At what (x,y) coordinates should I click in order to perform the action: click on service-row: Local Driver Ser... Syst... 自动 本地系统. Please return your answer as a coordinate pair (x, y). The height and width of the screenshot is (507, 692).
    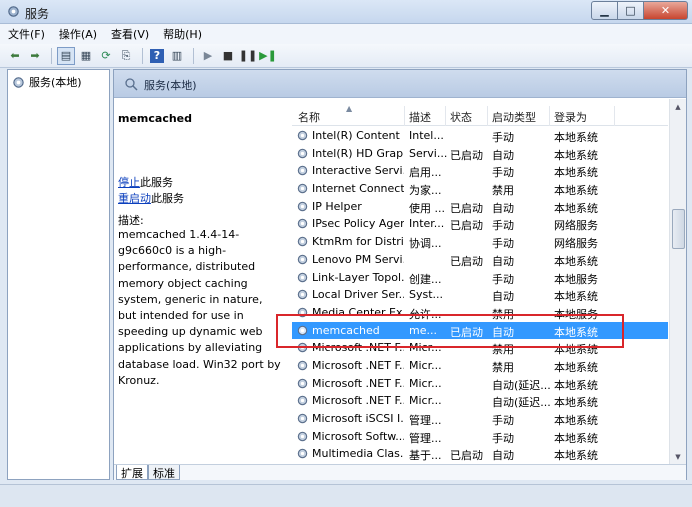
    Looking at the image, I should click on (480, 295).